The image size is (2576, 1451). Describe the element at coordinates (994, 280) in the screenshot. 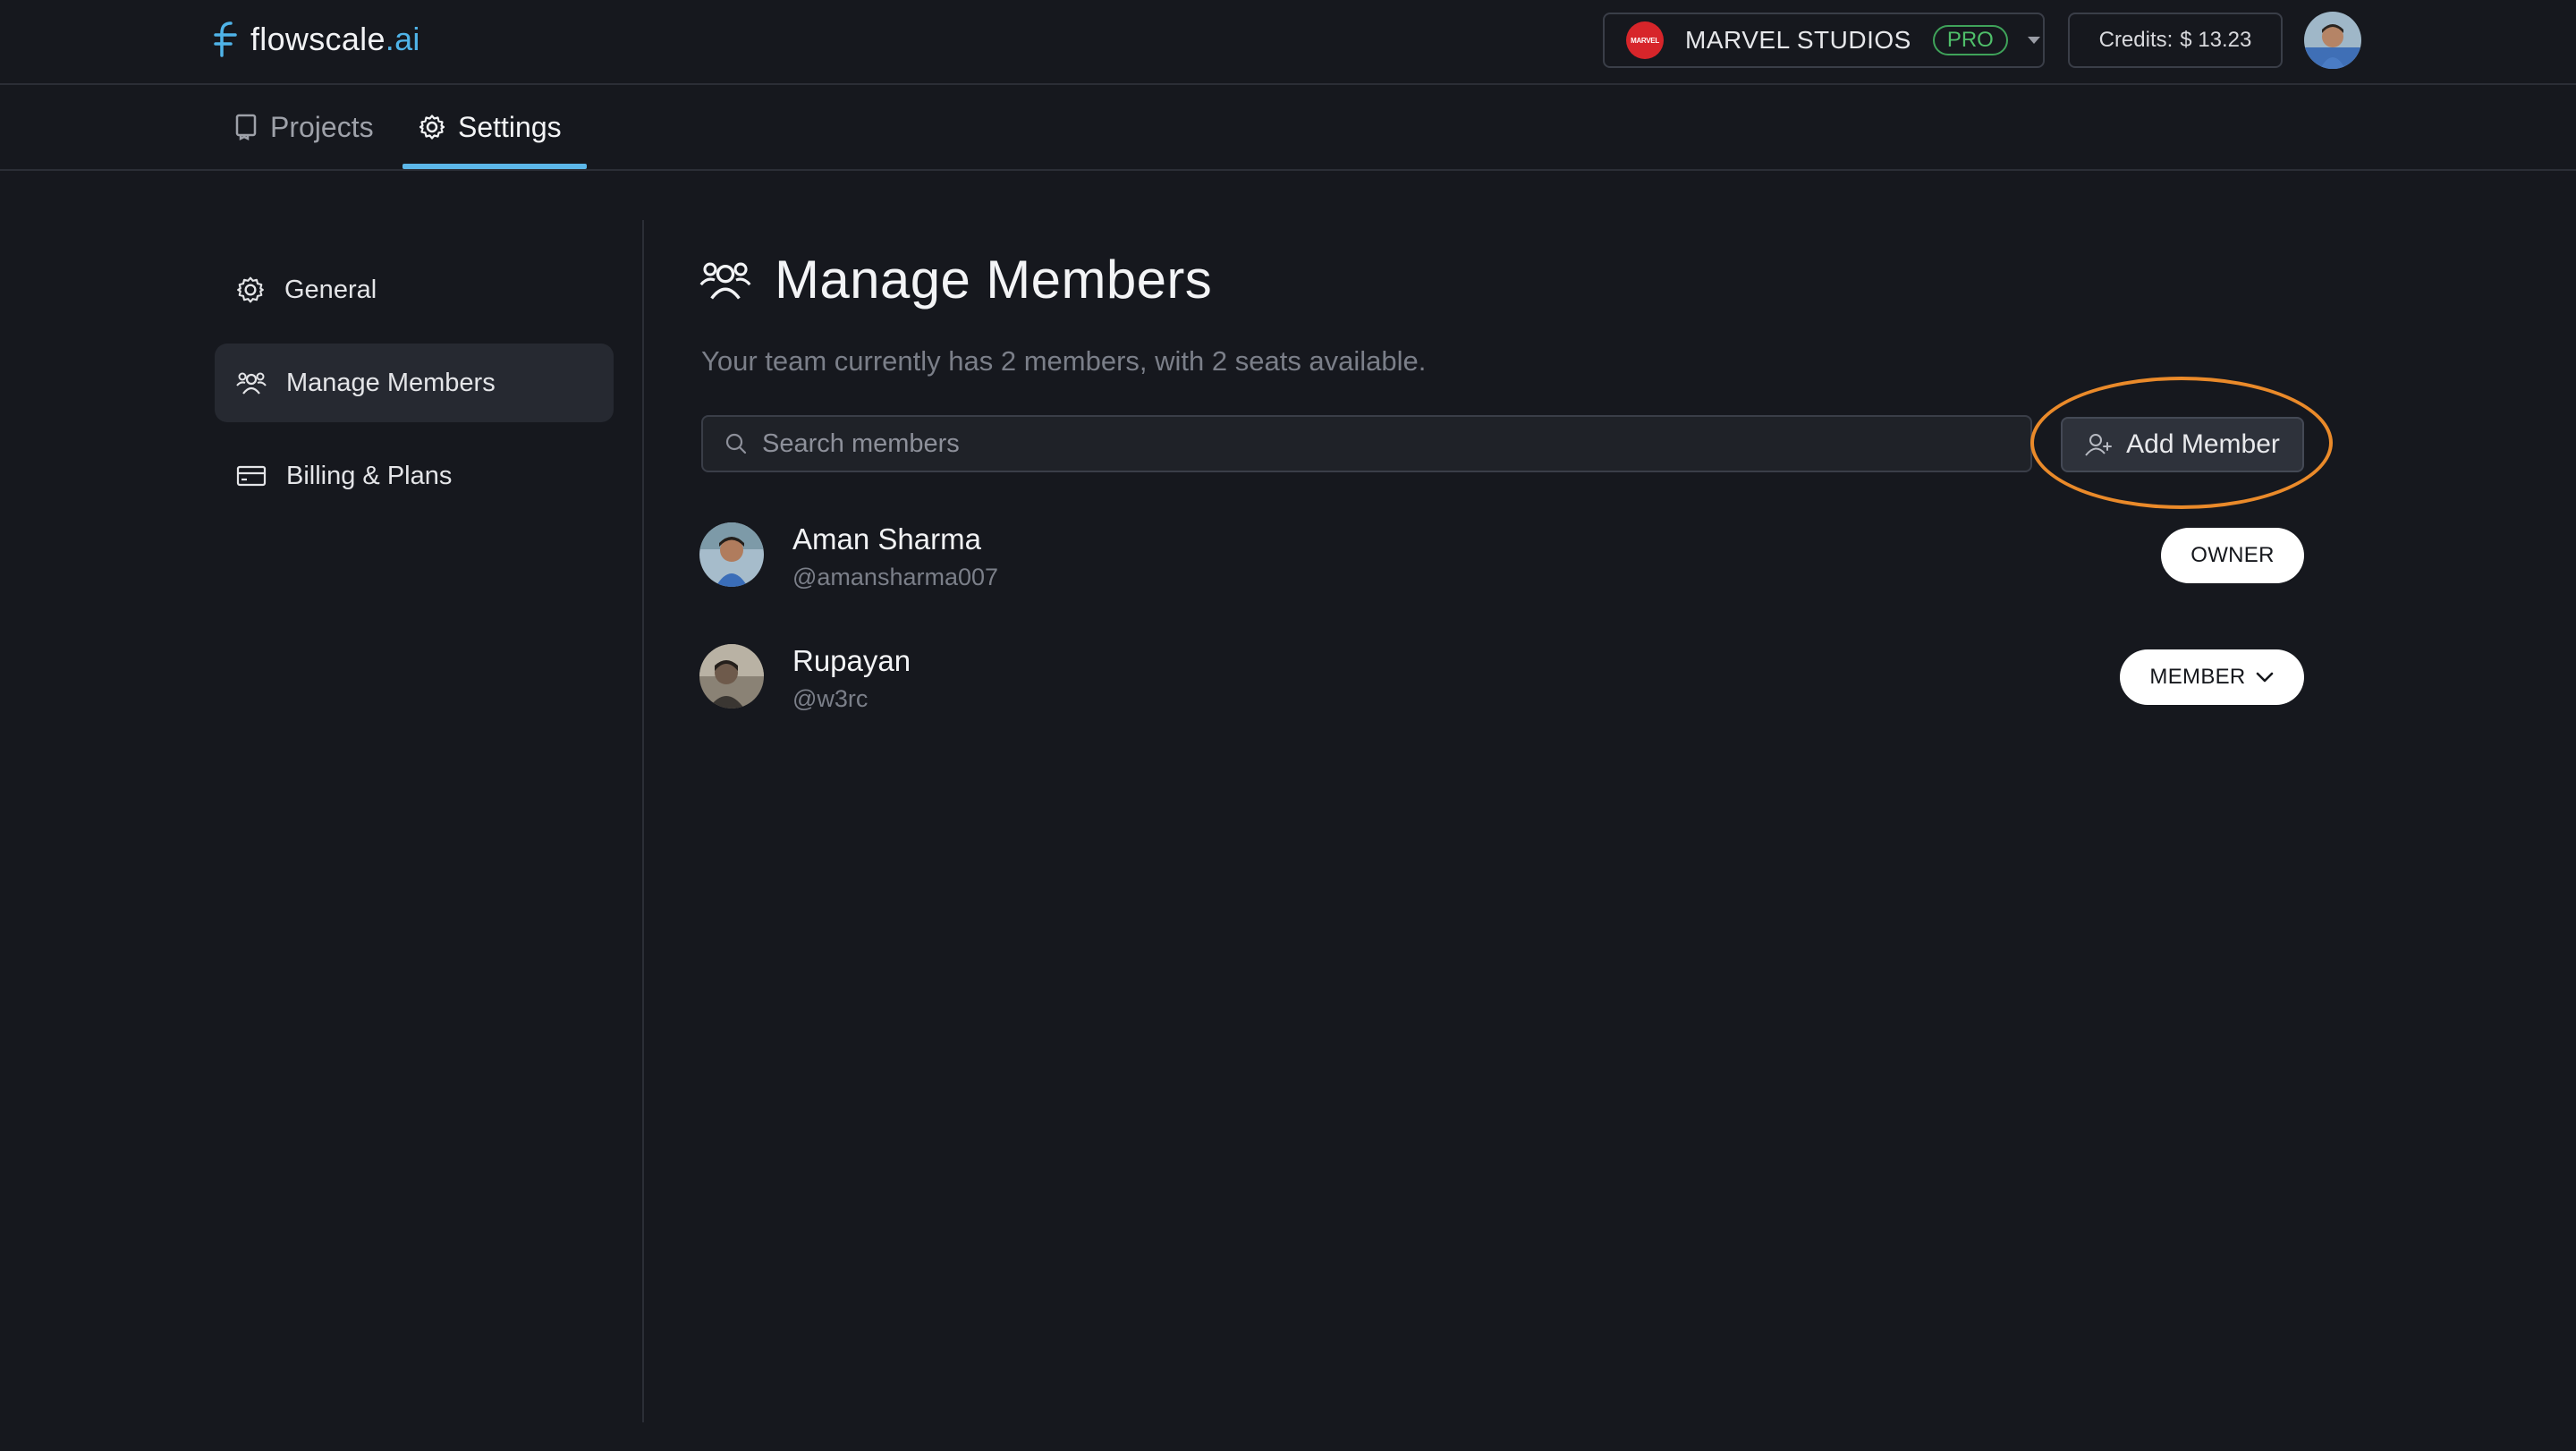

I see `page-title: Manage Members` at that location.